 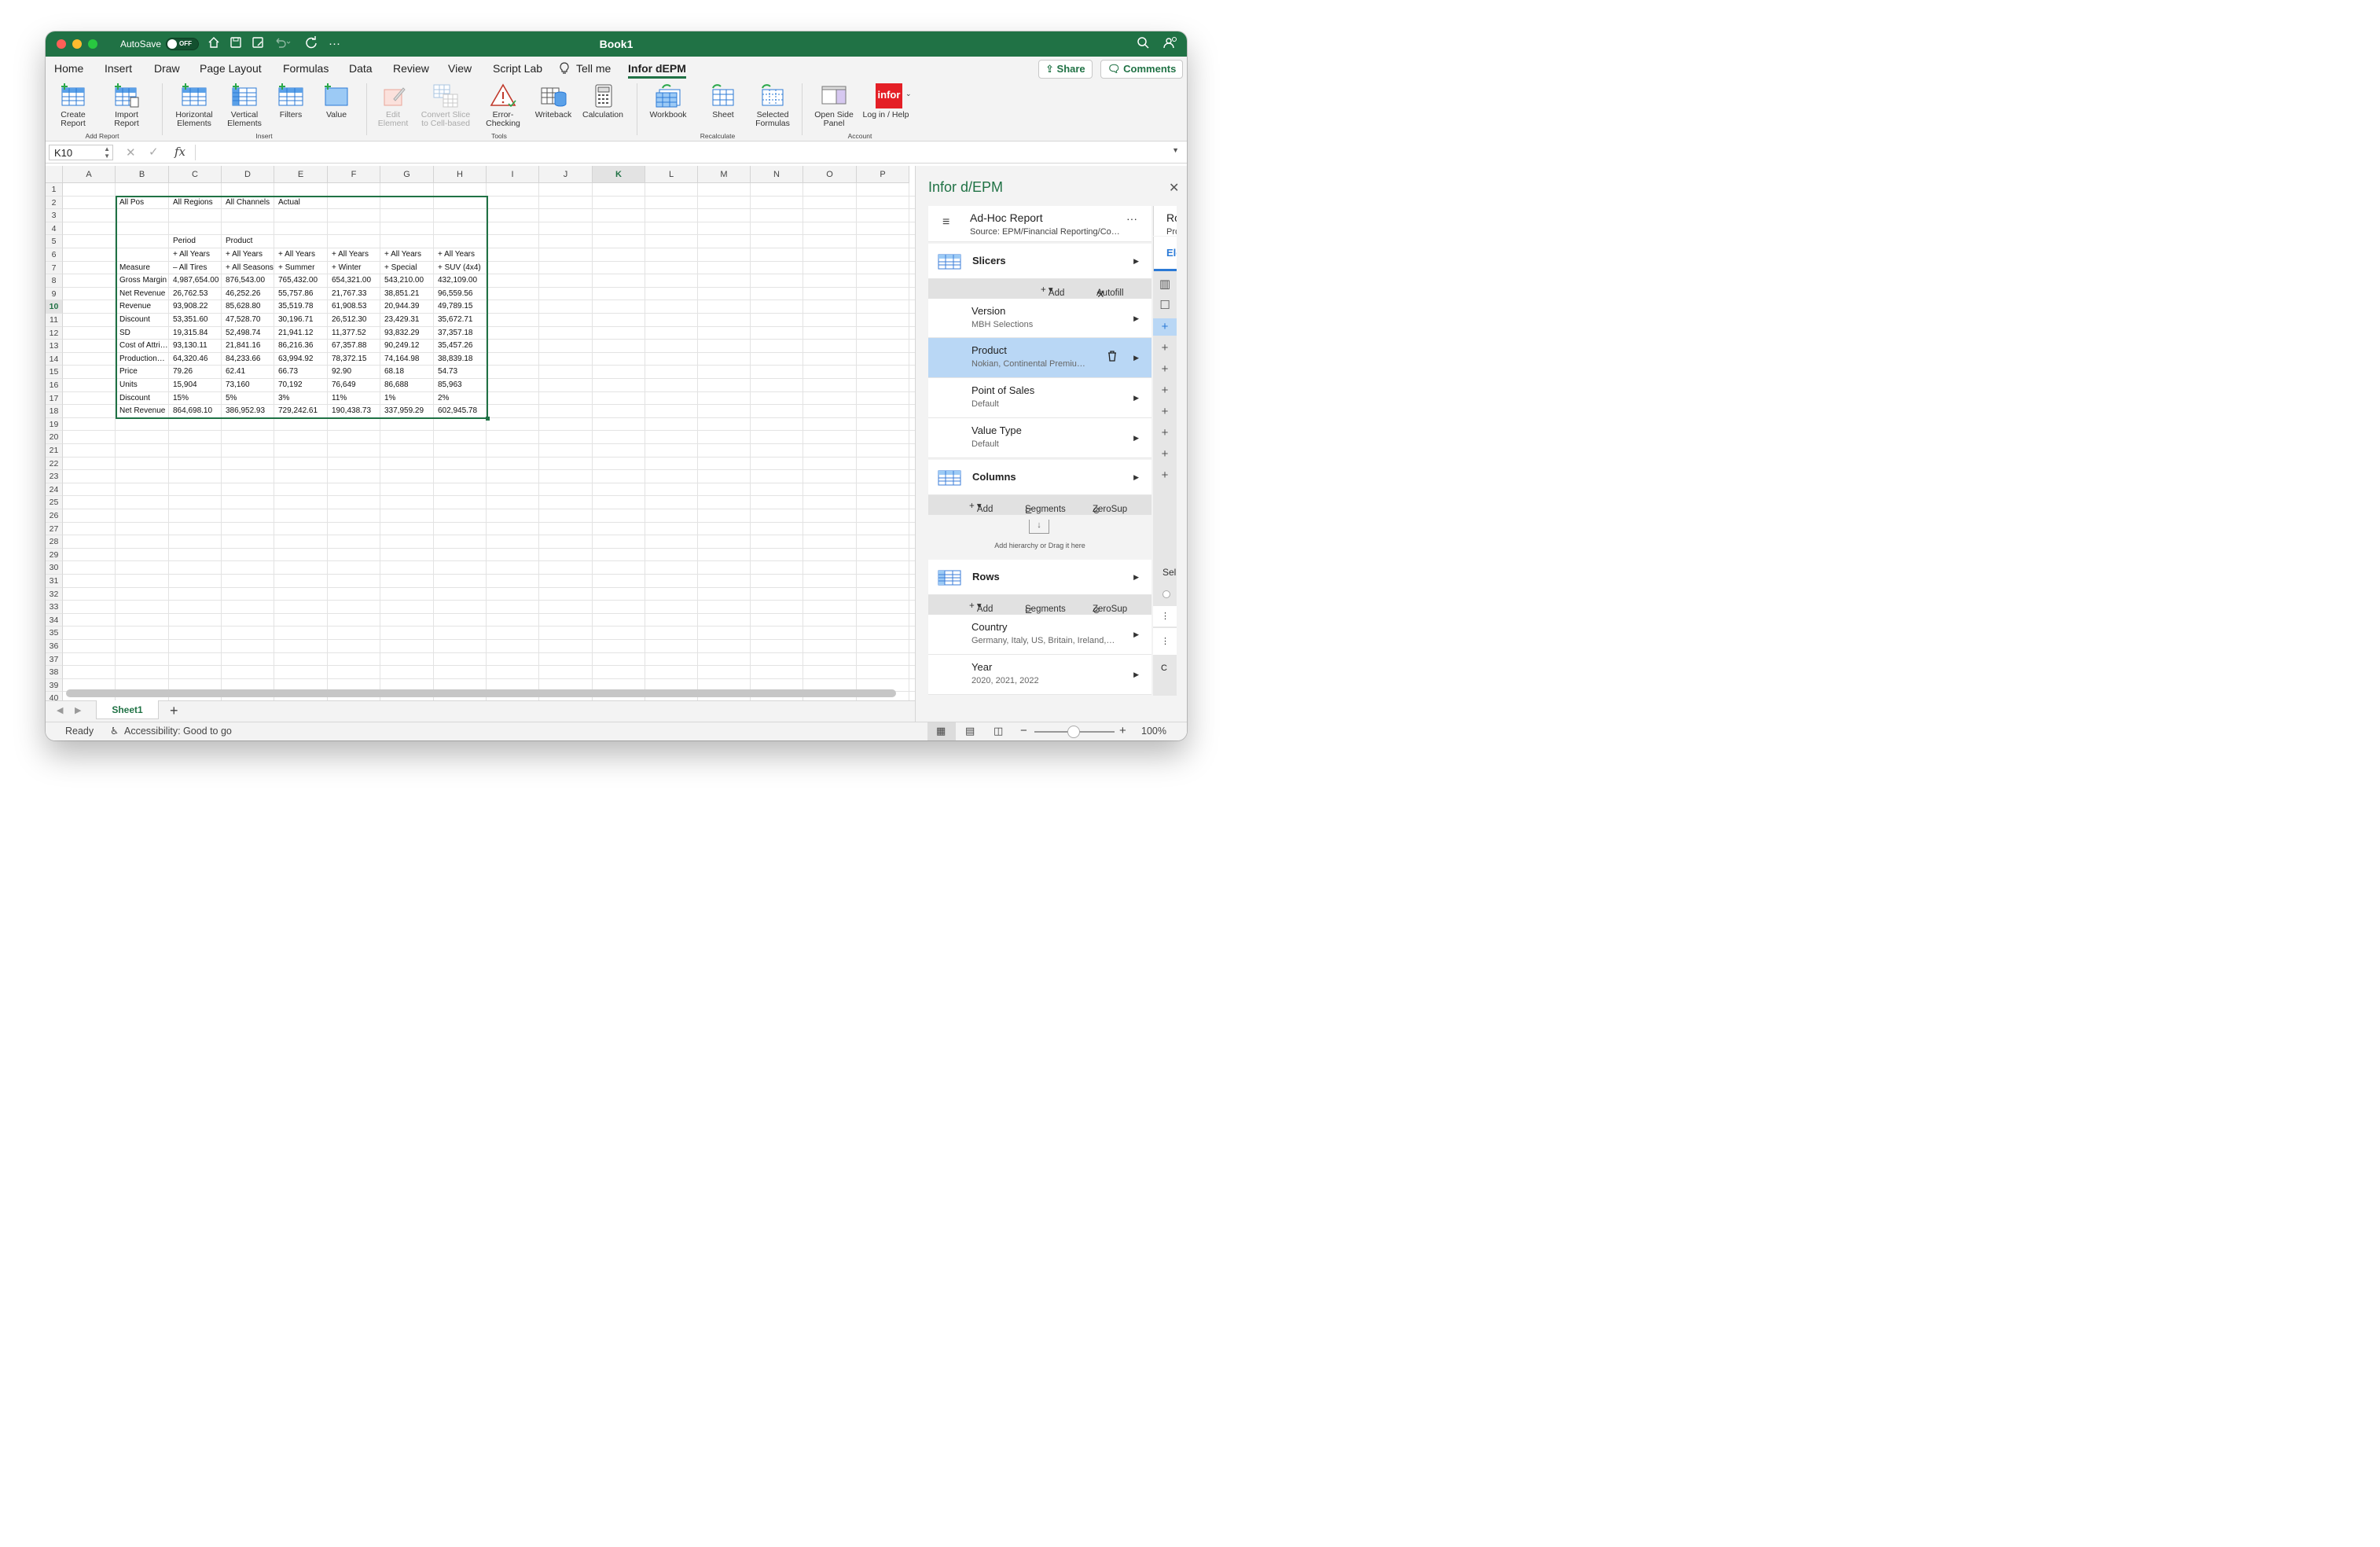 I want to click on column-header-g: G, so click(x=407, y=174).